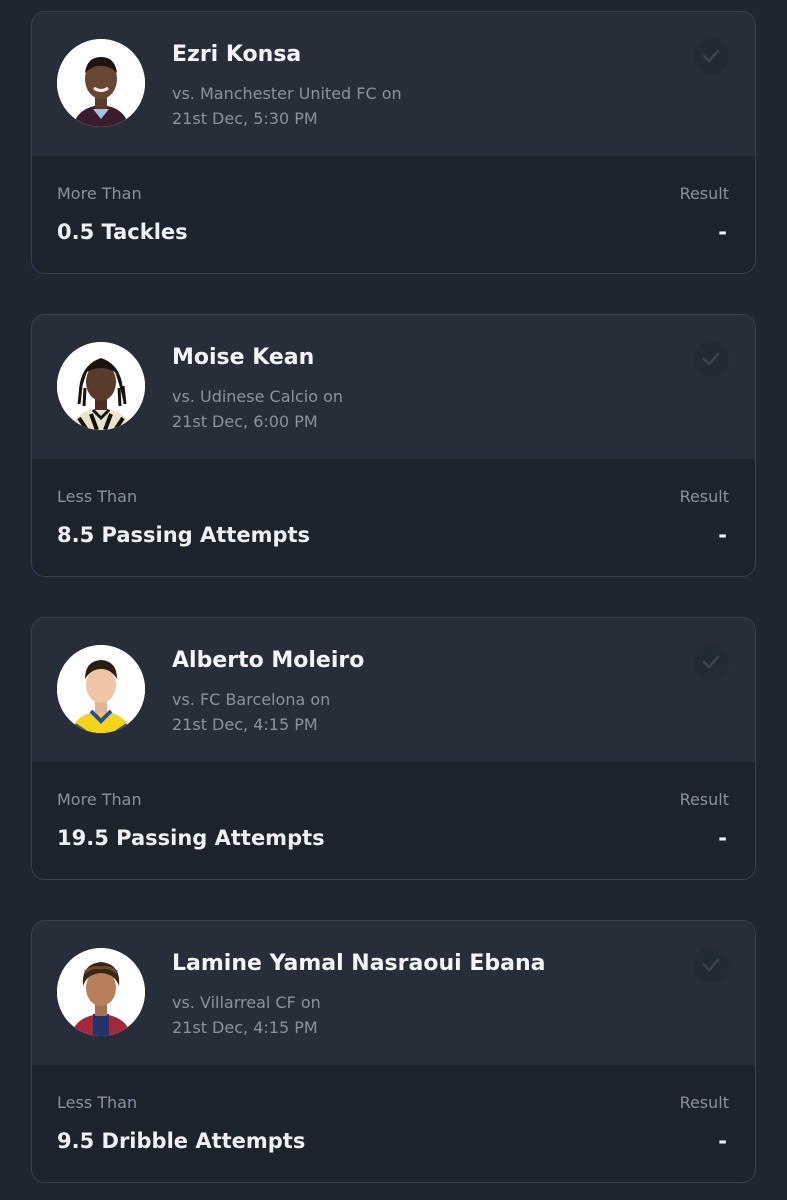 This screenshot has height=1200, width=787. What do you see at coordinates (359, 963) in the screenshot?
I see `player-name: Lamine Yamal Nasraoui Ebana` at bounding box center [359, 963].